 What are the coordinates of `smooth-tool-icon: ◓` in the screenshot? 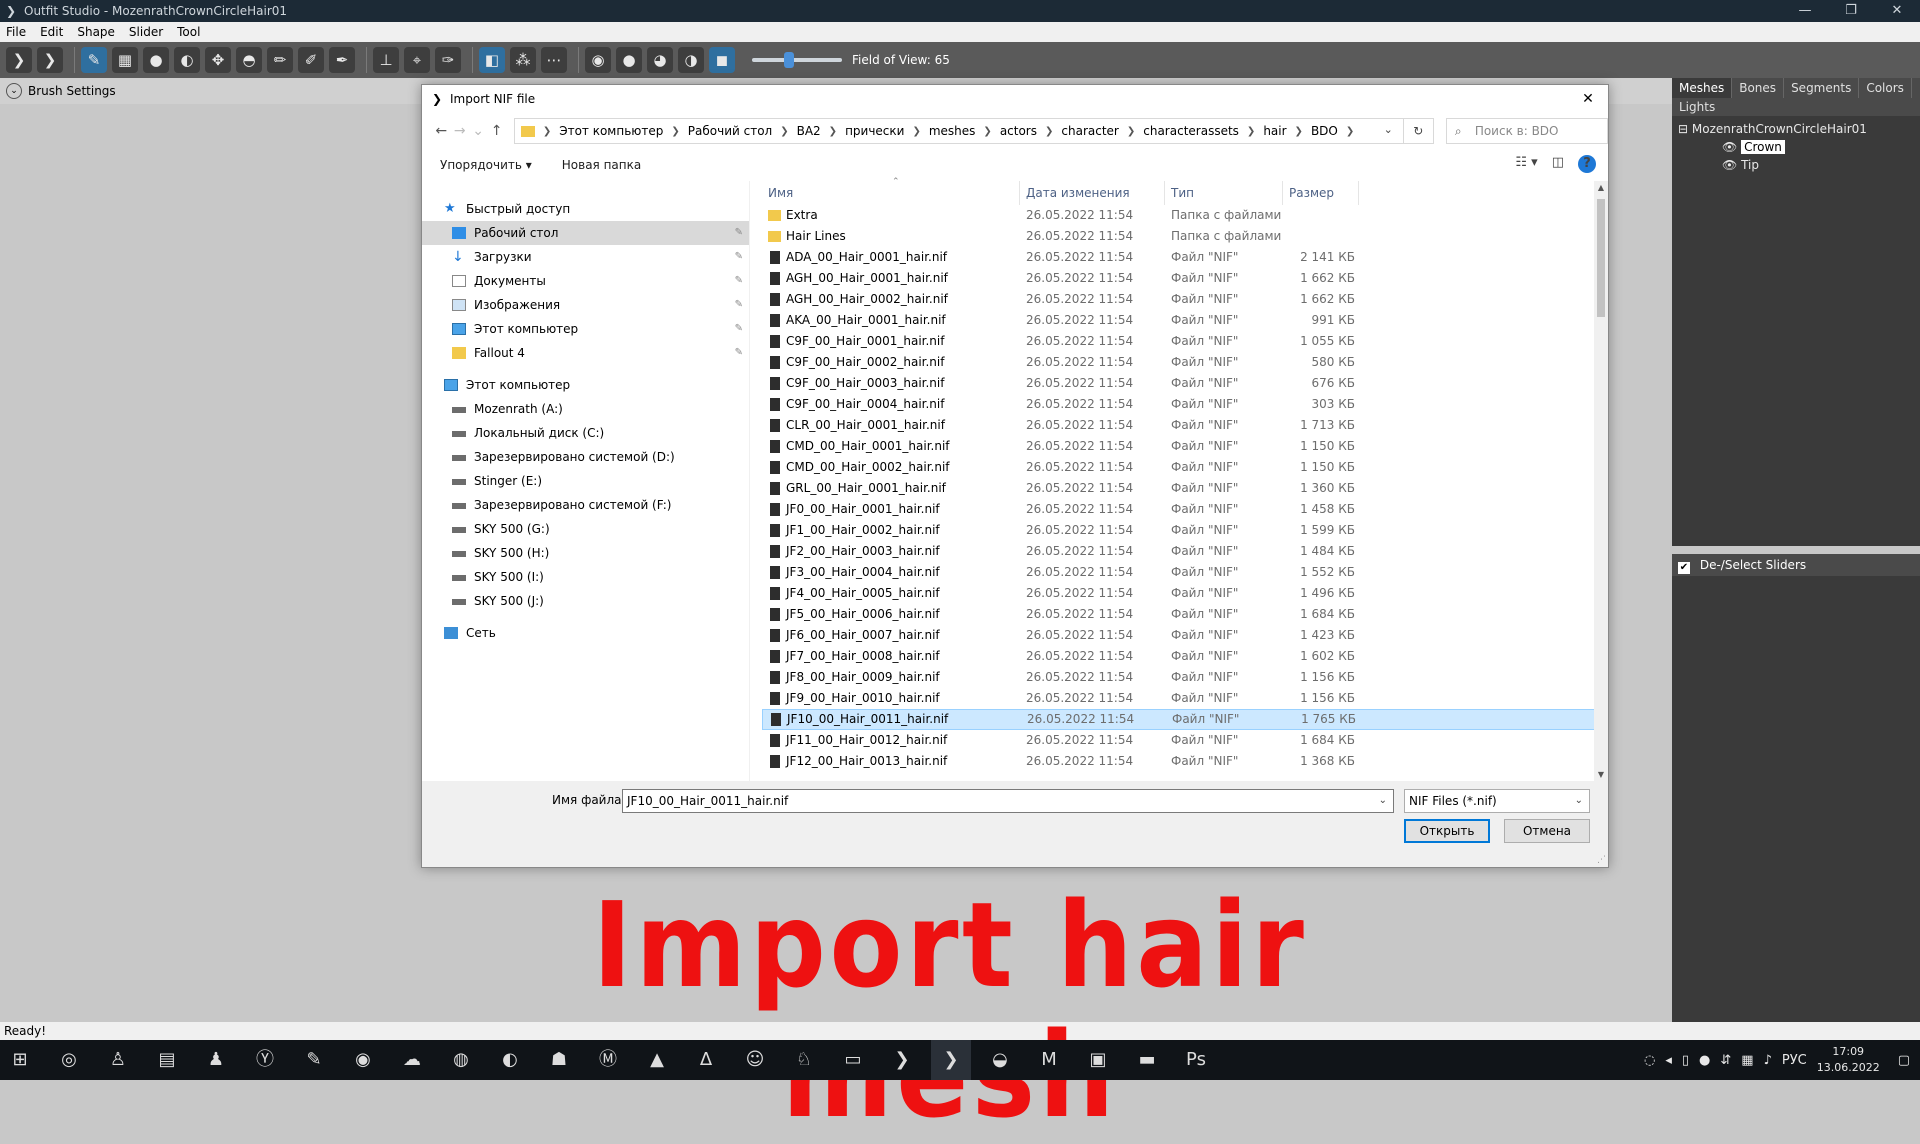 It's located at (249, 60).